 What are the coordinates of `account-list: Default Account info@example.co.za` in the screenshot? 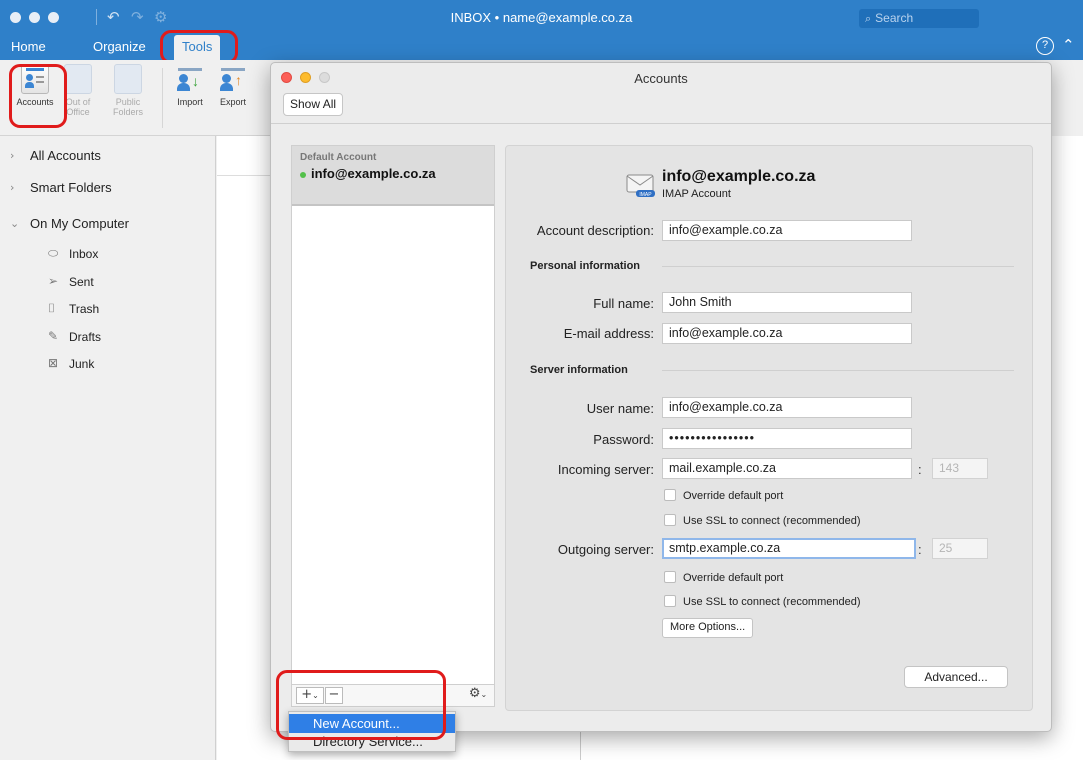 It's located at (393, 415).